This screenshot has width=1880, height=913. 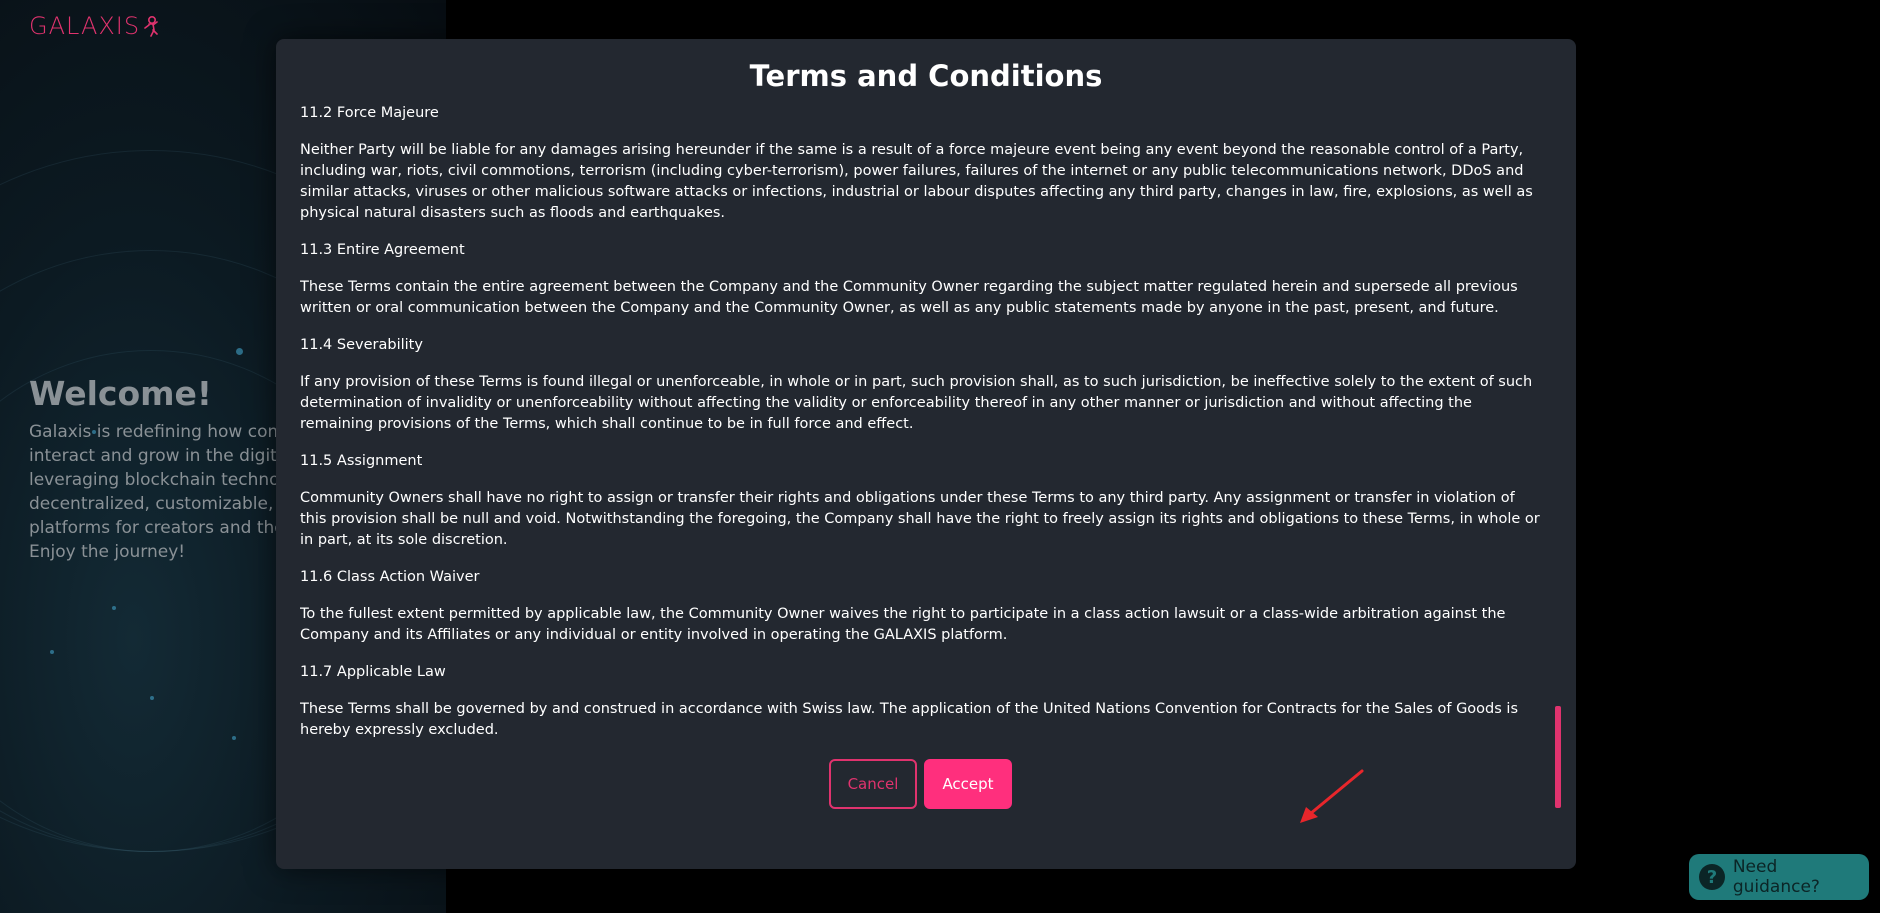 I want to click on section-heading: 11.6 Class Action Waiver, so click(x=390, y=577).